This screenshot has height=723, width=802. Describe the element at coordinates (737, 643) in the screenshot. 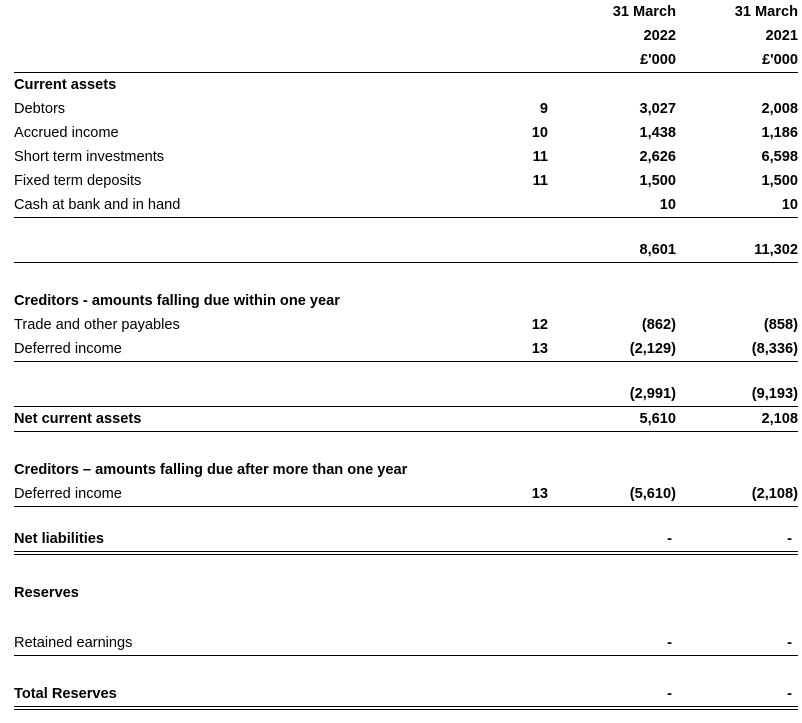

I see `row-value-2021: -` at that location.